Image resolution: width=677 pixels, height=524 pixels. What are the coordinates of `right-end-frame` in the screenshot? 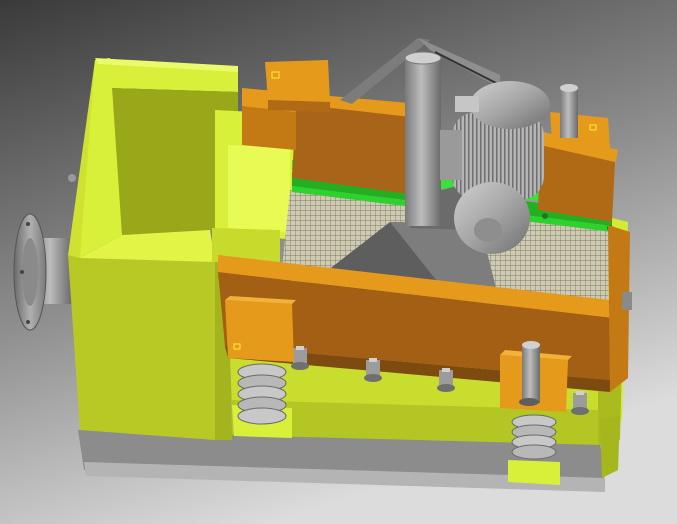 It's located at (610, 446).